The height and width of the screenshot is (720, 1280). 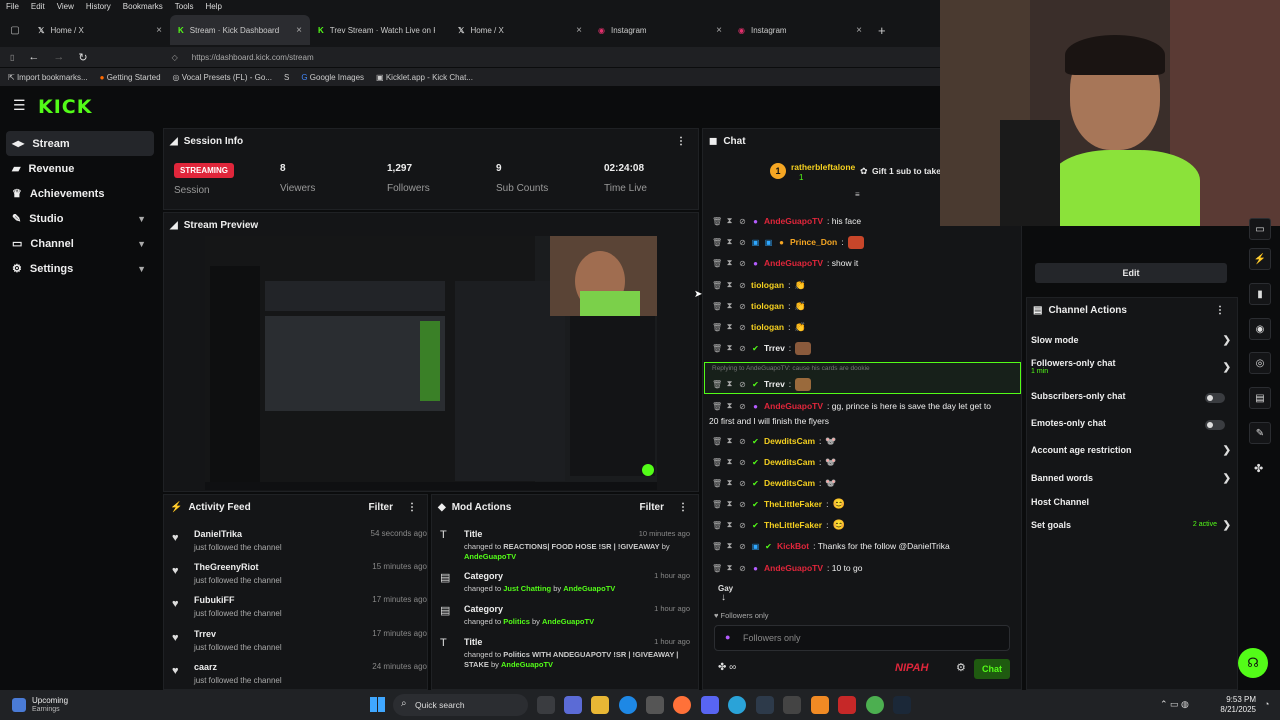 What do you see at coordinates (862, 384) in the screenshot?
I see `chat-message-reply: 🗑 ⧗ ⊘ ✔ Trrev:` at bounding box center [862, 384].